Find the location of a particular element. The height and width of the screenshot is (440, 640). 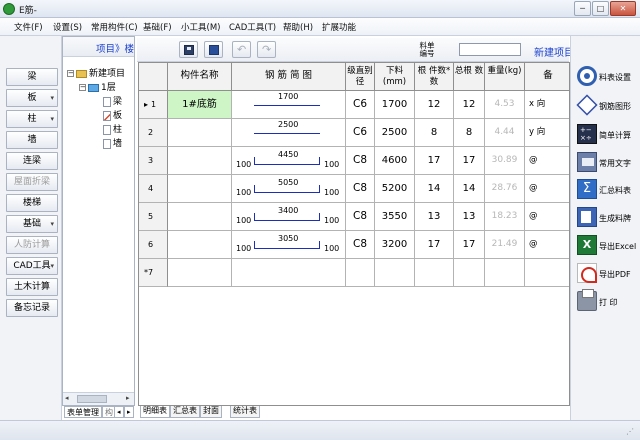

cut-length-cell: 1700 is located at coordinates (395, 105).